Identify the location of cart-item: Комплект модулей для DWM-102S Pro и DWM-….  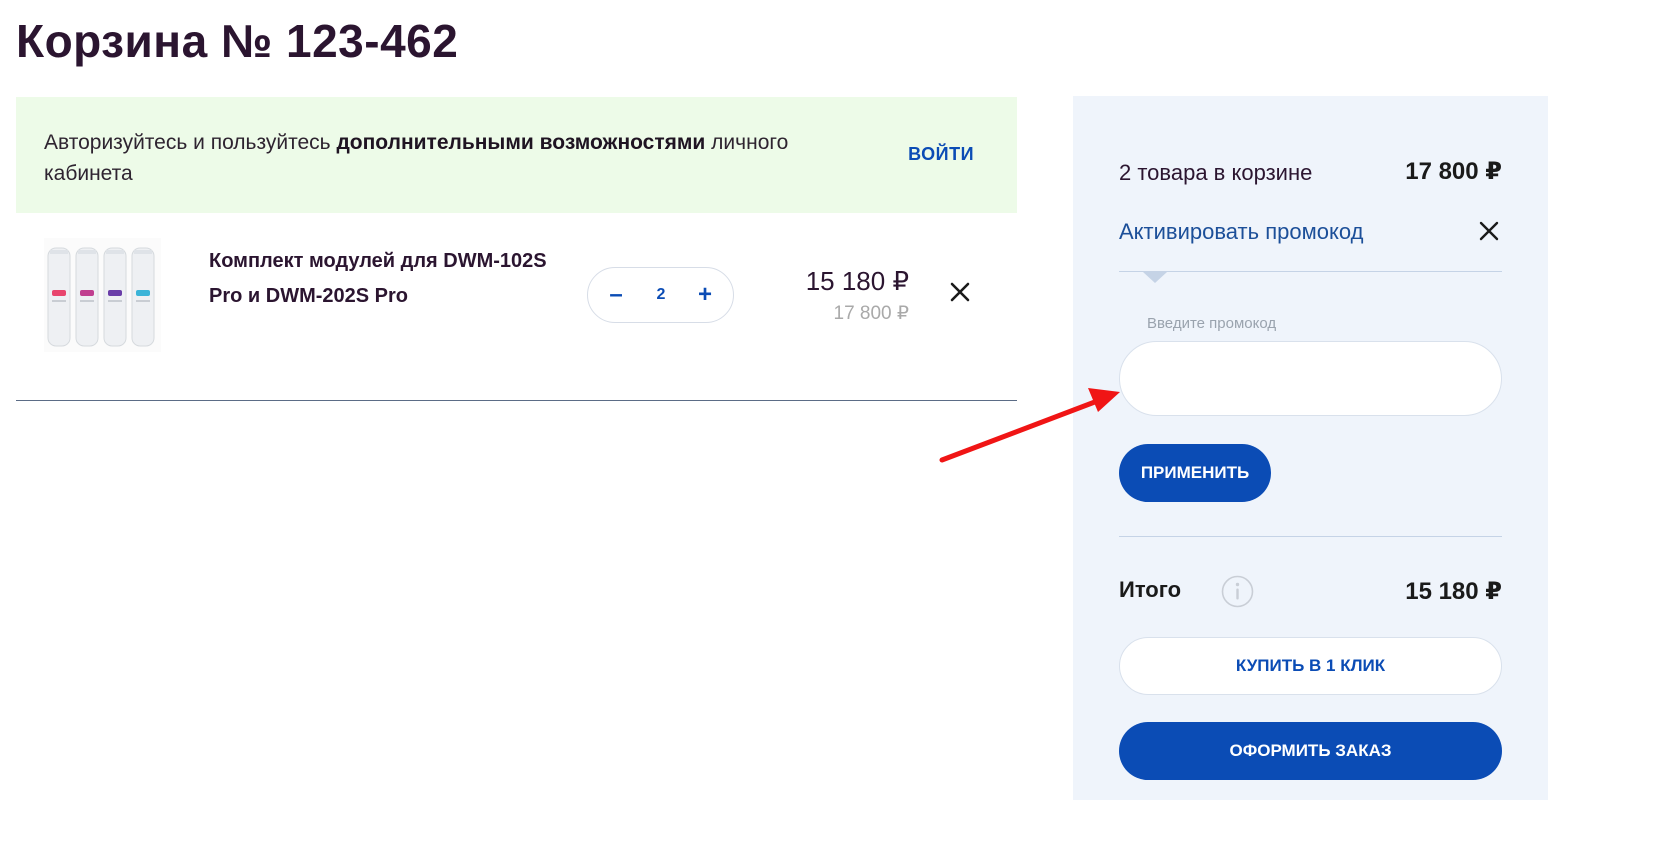
(516, 307).